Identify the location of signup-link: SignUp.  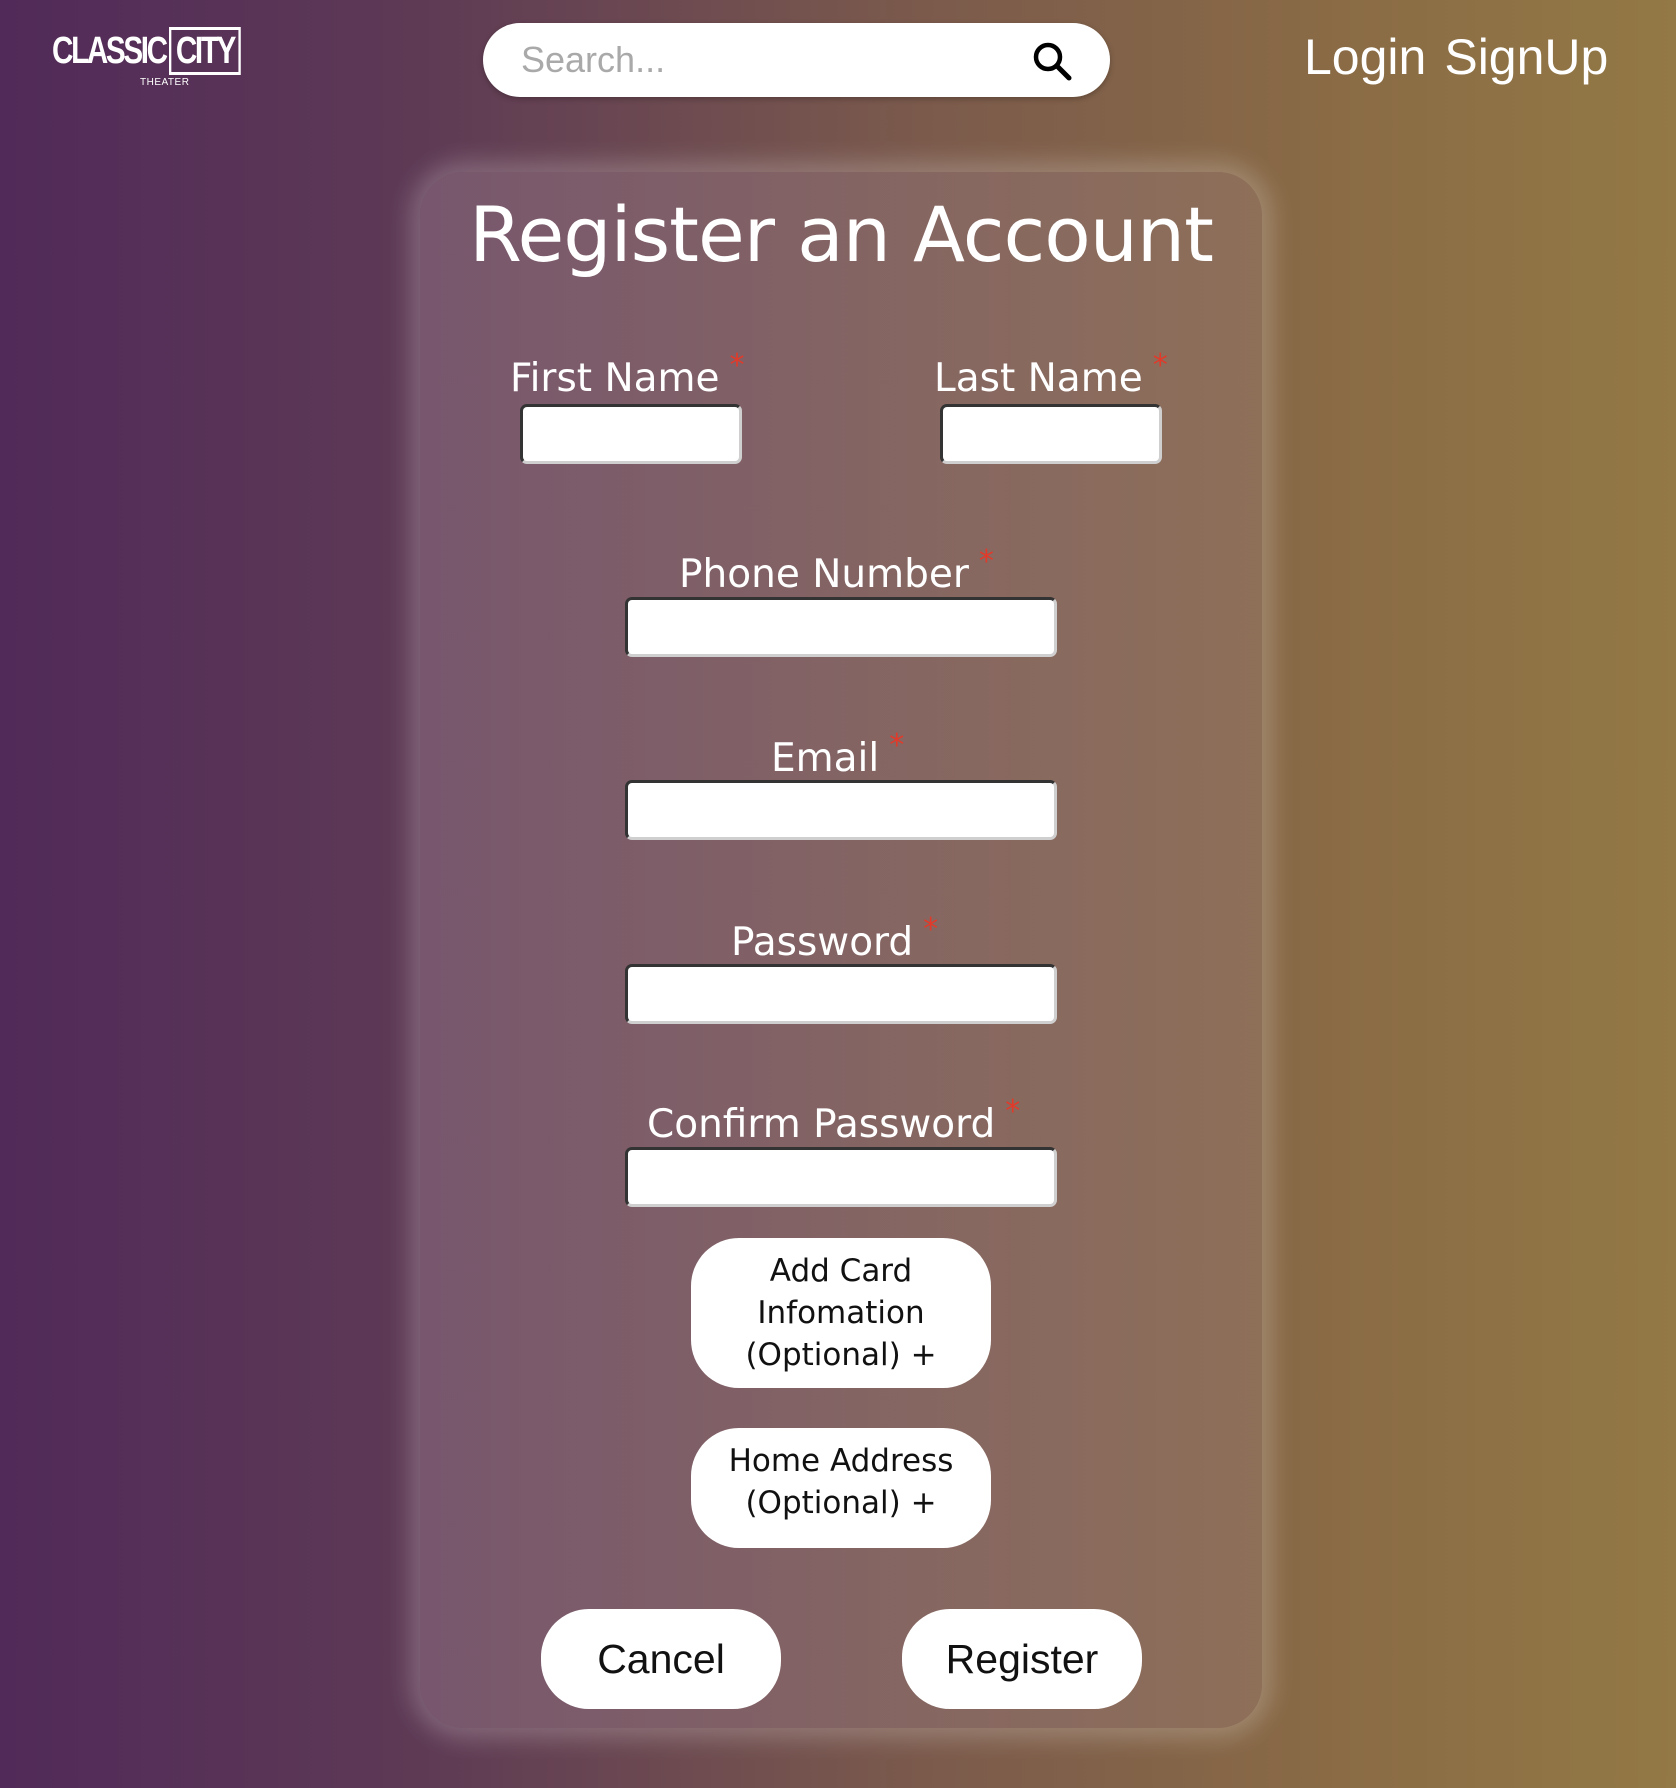
(1526, 57).